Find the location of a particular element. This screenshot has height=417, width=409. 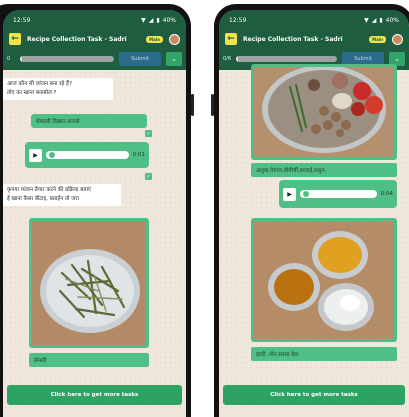

audio-message: ▶ 0:04 is located at coordinates (338, 194).